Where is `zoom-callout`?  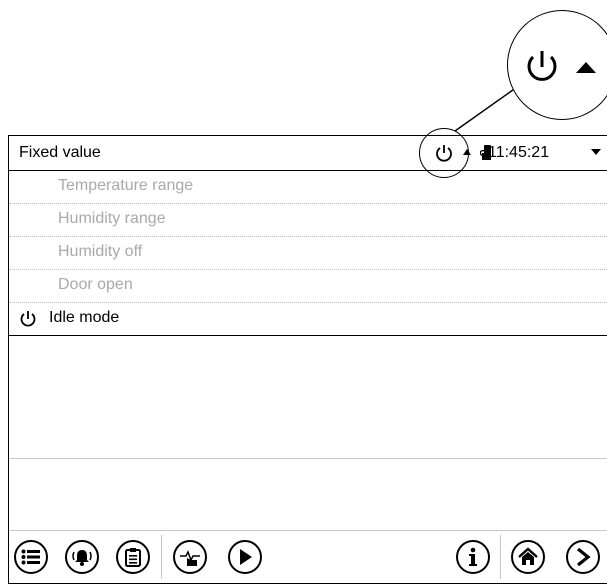
zoom-callout is located at coordinates (557, 65).